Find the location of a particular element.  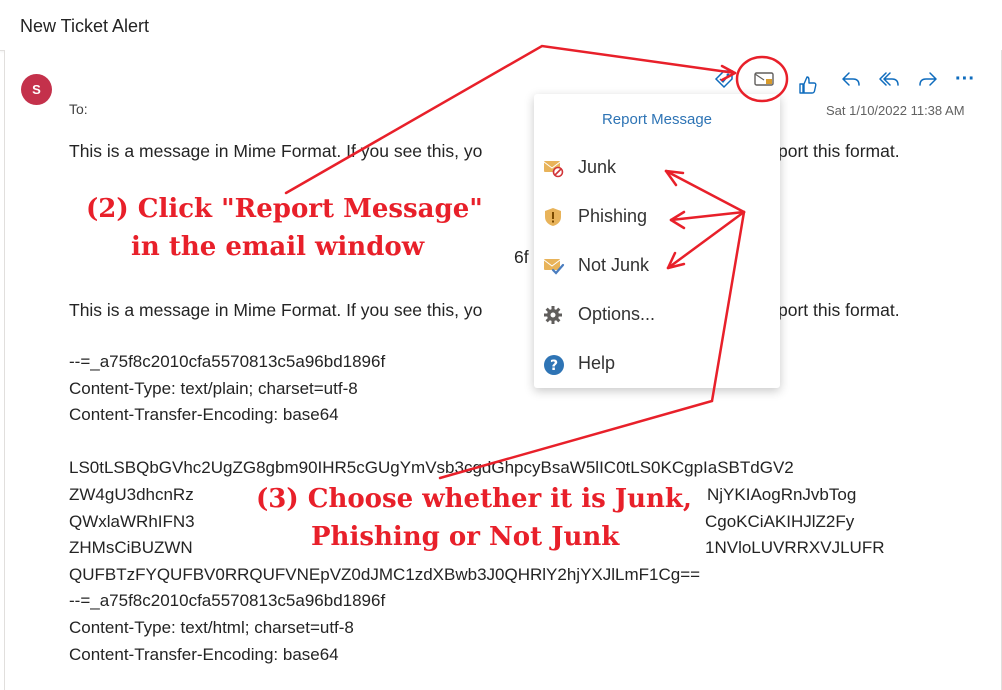

body-line-1b: port this format. is located at coordinates (839, 151).